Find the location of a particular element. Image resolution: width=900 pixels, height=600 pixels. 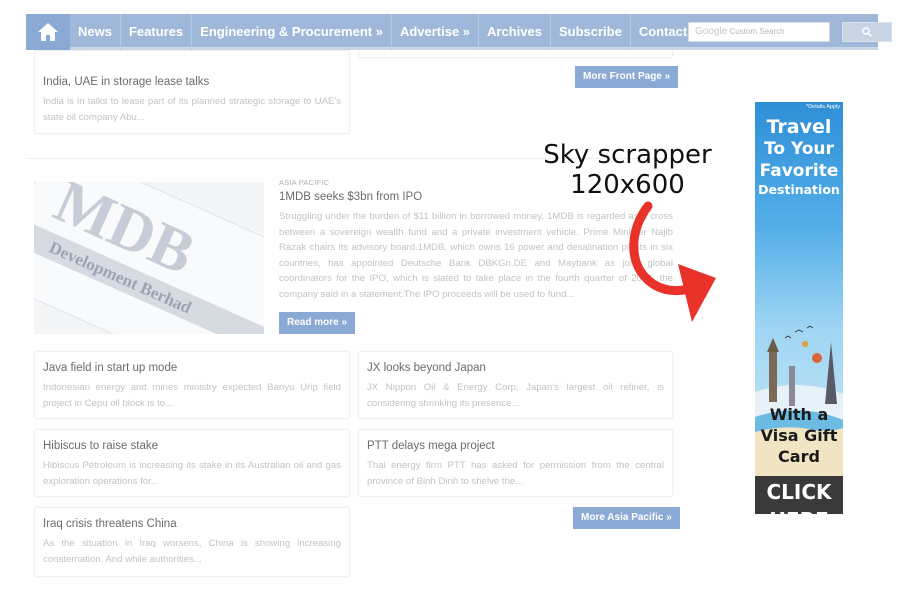

story-card-partial is located at coordinates (515, 54).